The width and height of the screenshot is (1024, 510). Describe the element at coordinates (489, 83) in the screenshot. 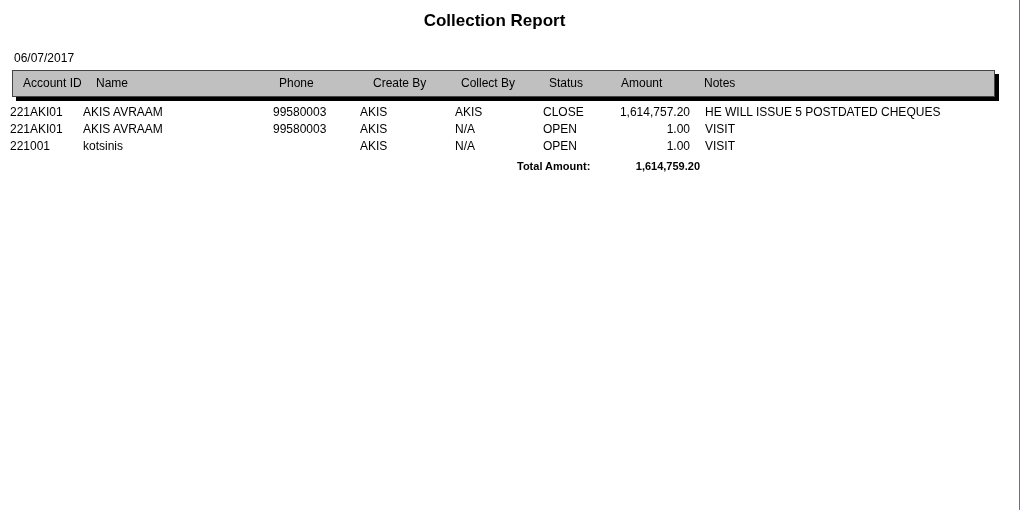

I see `column-header: Collect By` at that location.